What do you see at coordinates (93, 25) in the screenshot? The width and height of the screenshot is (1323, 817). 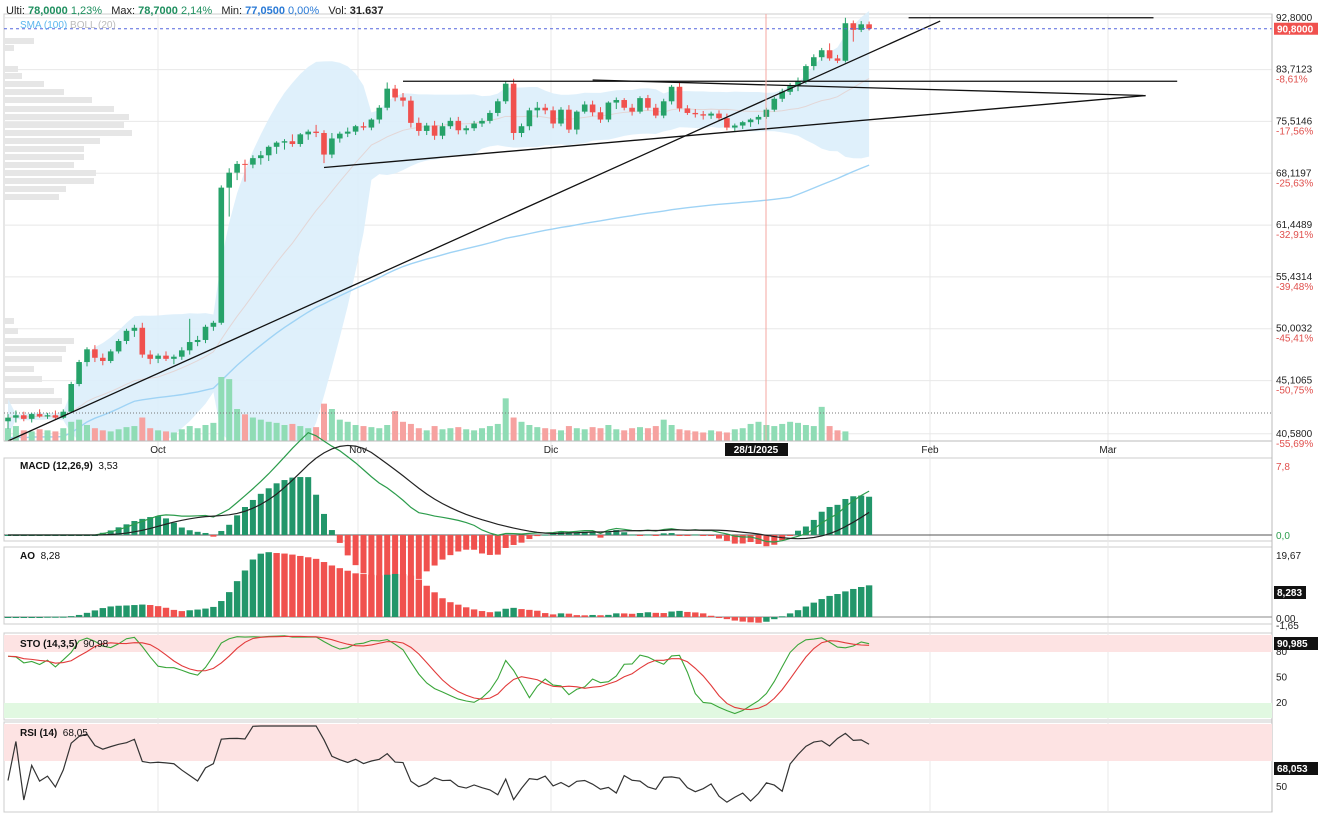 I see `boll-legend: BOLL (20)` at bounding box center [93, 25].